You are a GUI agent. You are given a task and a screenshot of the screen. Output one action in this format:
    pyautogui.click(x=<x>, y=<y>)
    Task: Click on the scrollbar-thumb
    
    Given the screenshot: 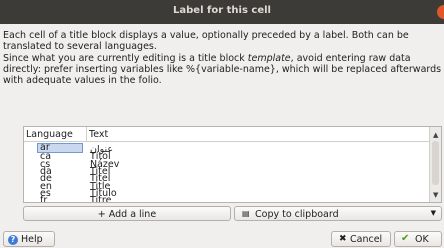 What is the action you would take?
    pyautogui.click(x=435, y=163)
    